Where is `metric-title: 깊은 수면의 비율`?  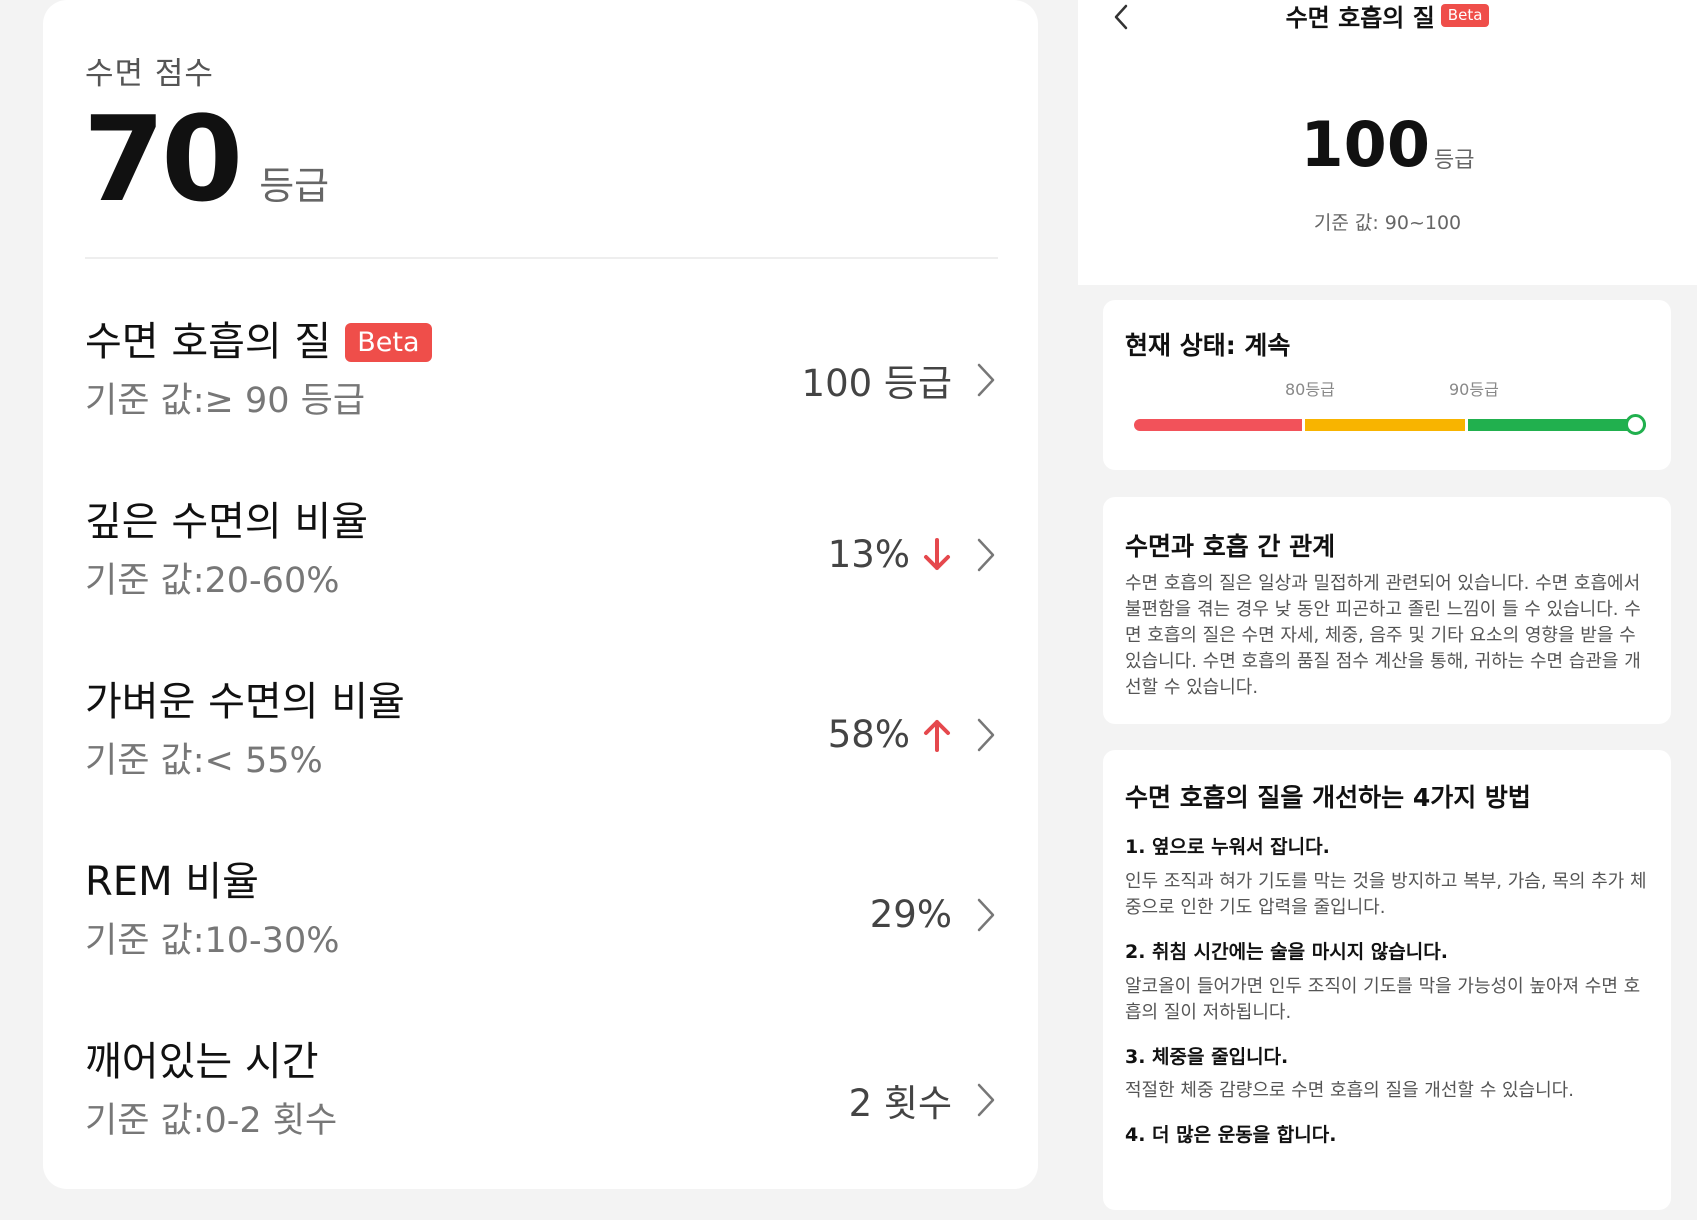 metric-title: 깊은 수면의 비율 is located at coordinates (227, 522).